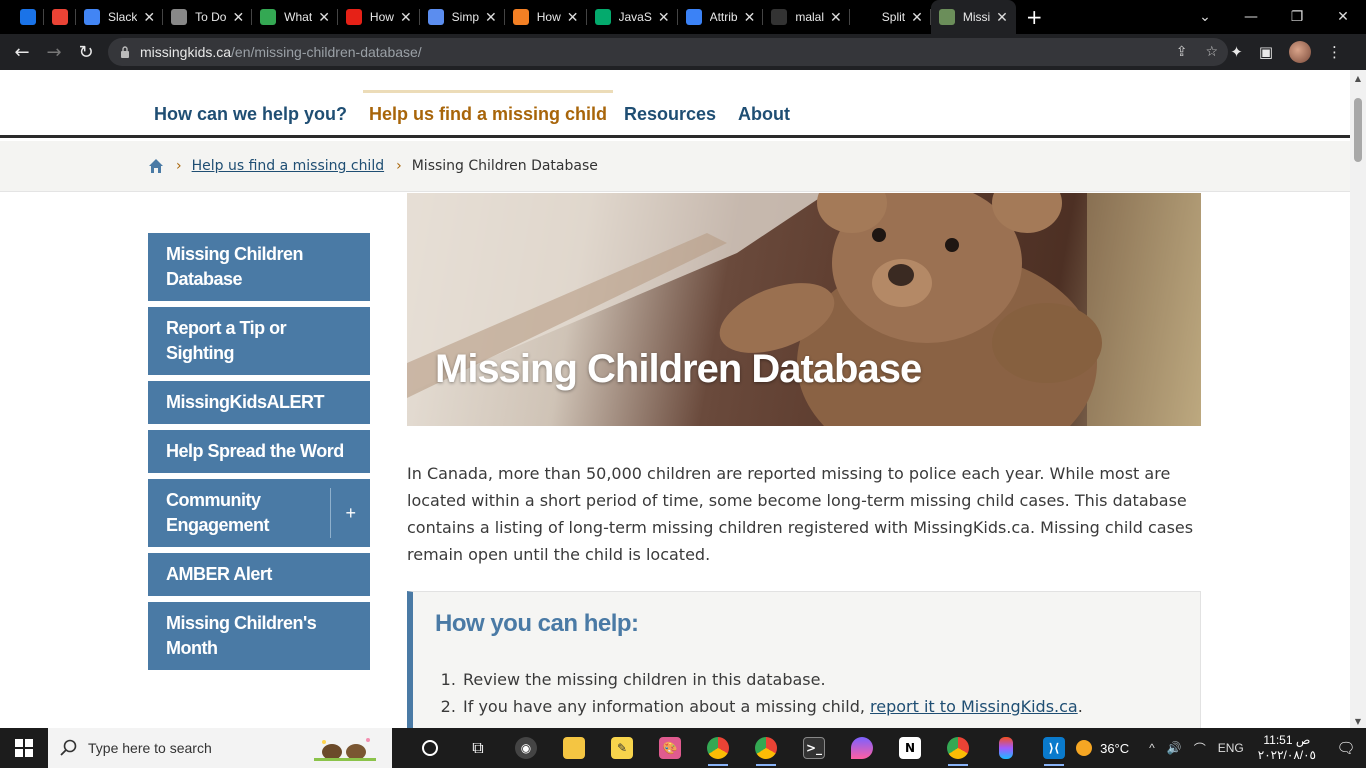 The width and height of the screenshot is (1366, 768). Describe the element at coordinates (1358, 130) in the screenshot. I see `scrollbar-thumb` at that location.